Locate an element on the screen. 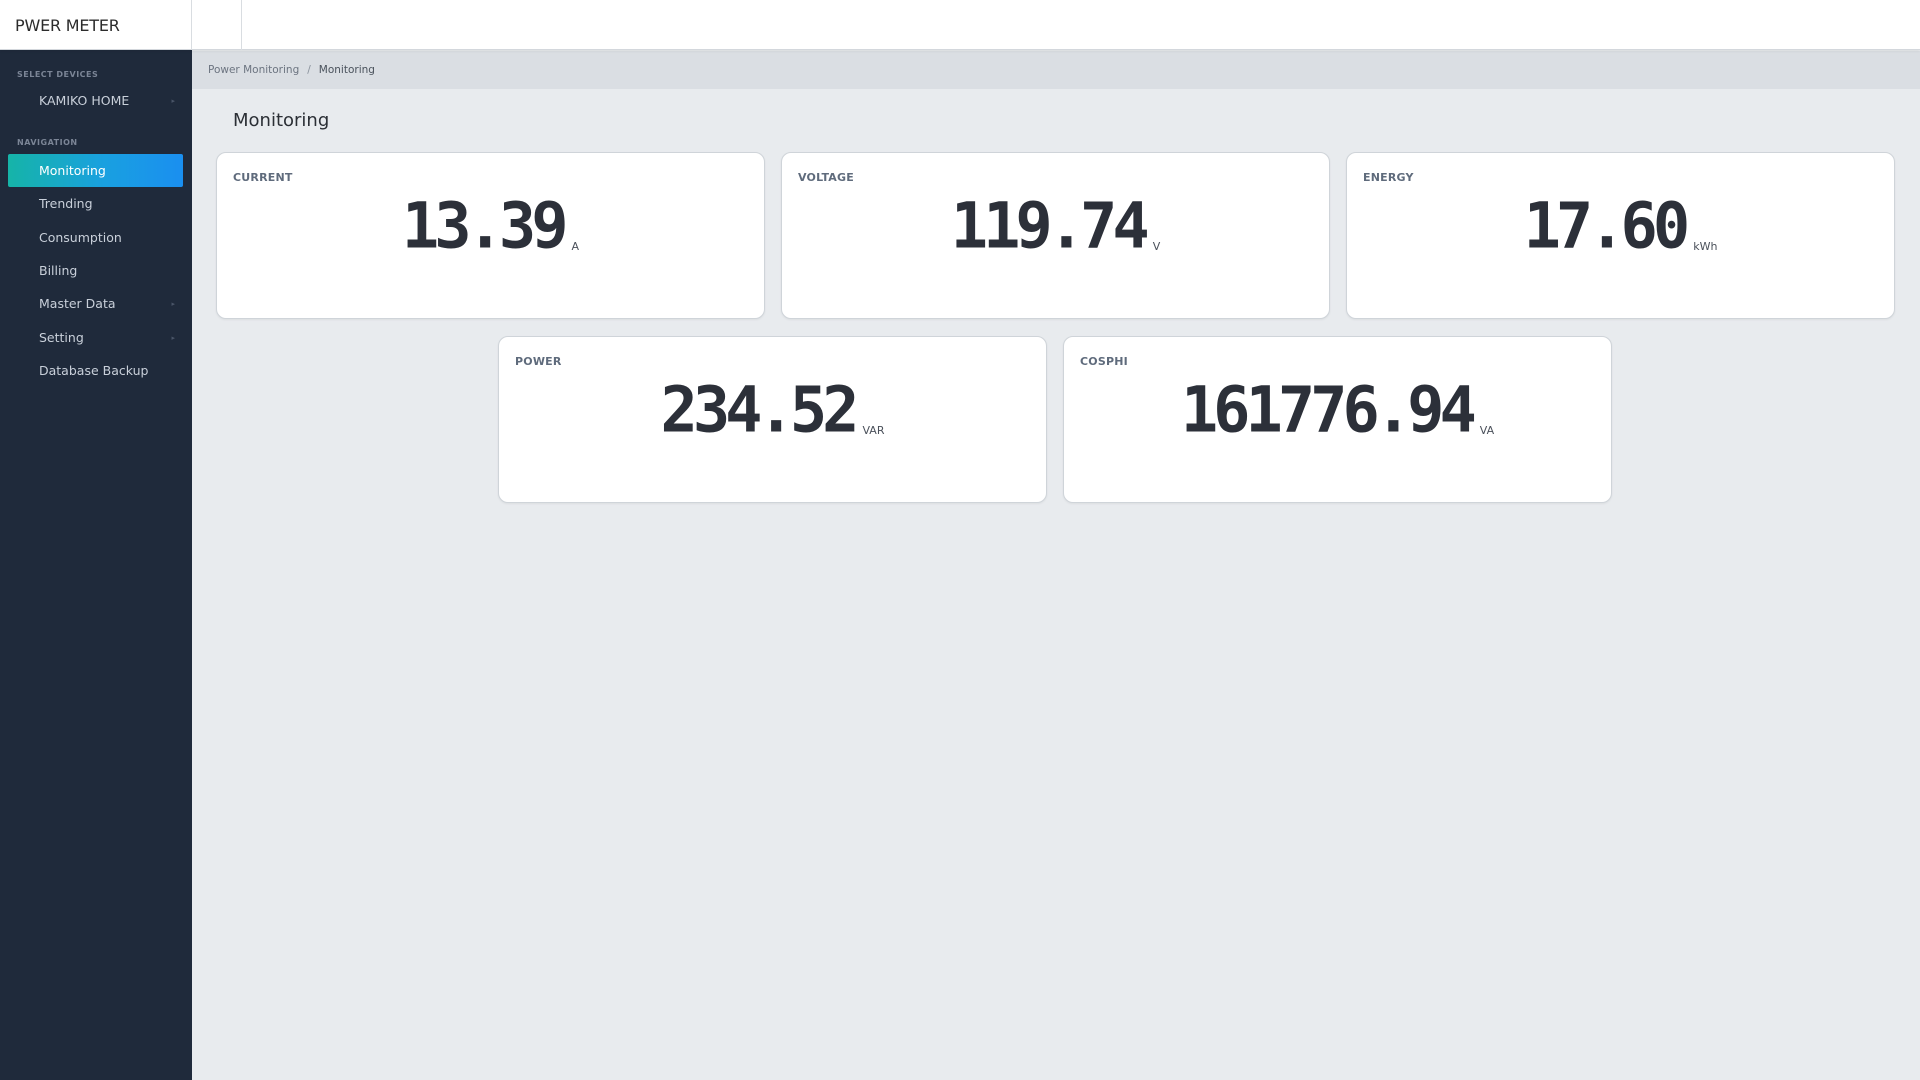  energy-value: 17.60 is located at coordinates (1607, 225).